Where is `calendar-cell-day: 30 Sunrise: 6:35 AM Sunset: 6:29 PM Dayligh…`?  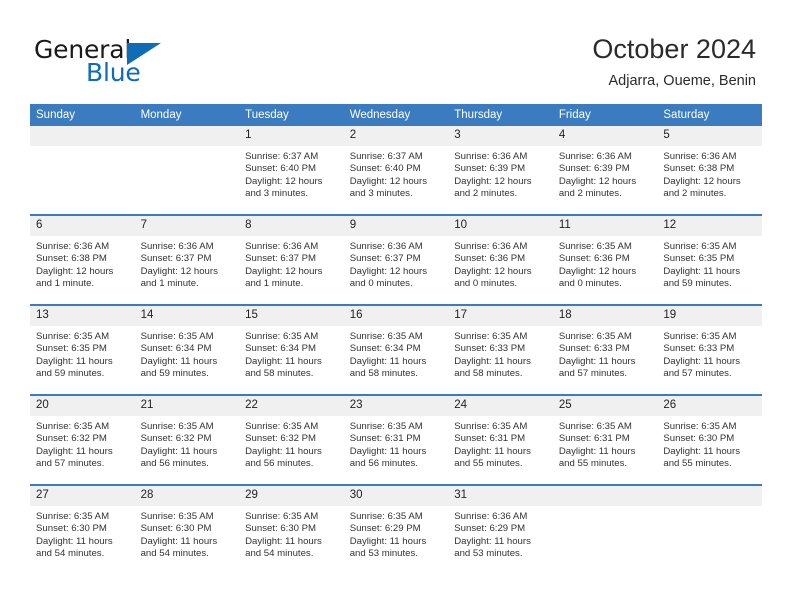 calendar-cell-day: 30 Sunrise: 6:35 AM Sunset: 6:29 PM Dayligh… is located at coordinates (396, 529).